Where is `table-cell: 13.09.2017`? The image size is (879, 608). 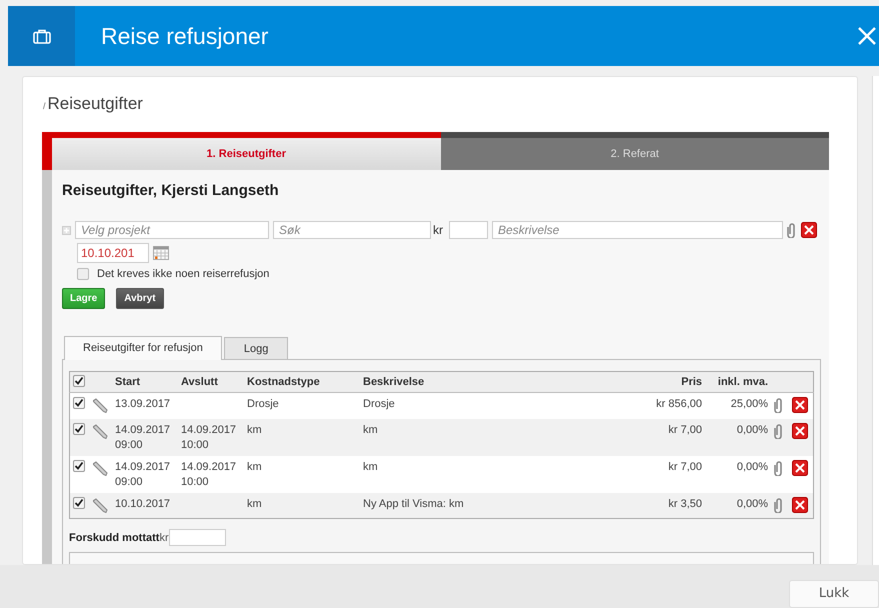
table-cell: 13.09.2017 is located at coordinates (142, 404).